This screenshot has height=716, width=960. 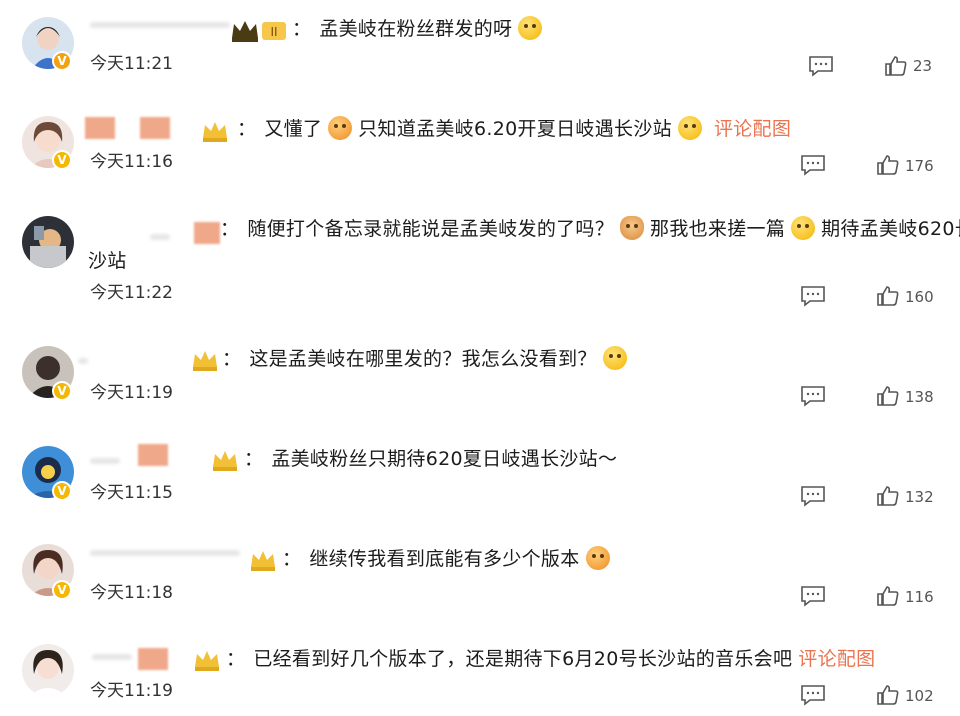 I want to click on wow-emoji-icon, so click(x=340, y=128).